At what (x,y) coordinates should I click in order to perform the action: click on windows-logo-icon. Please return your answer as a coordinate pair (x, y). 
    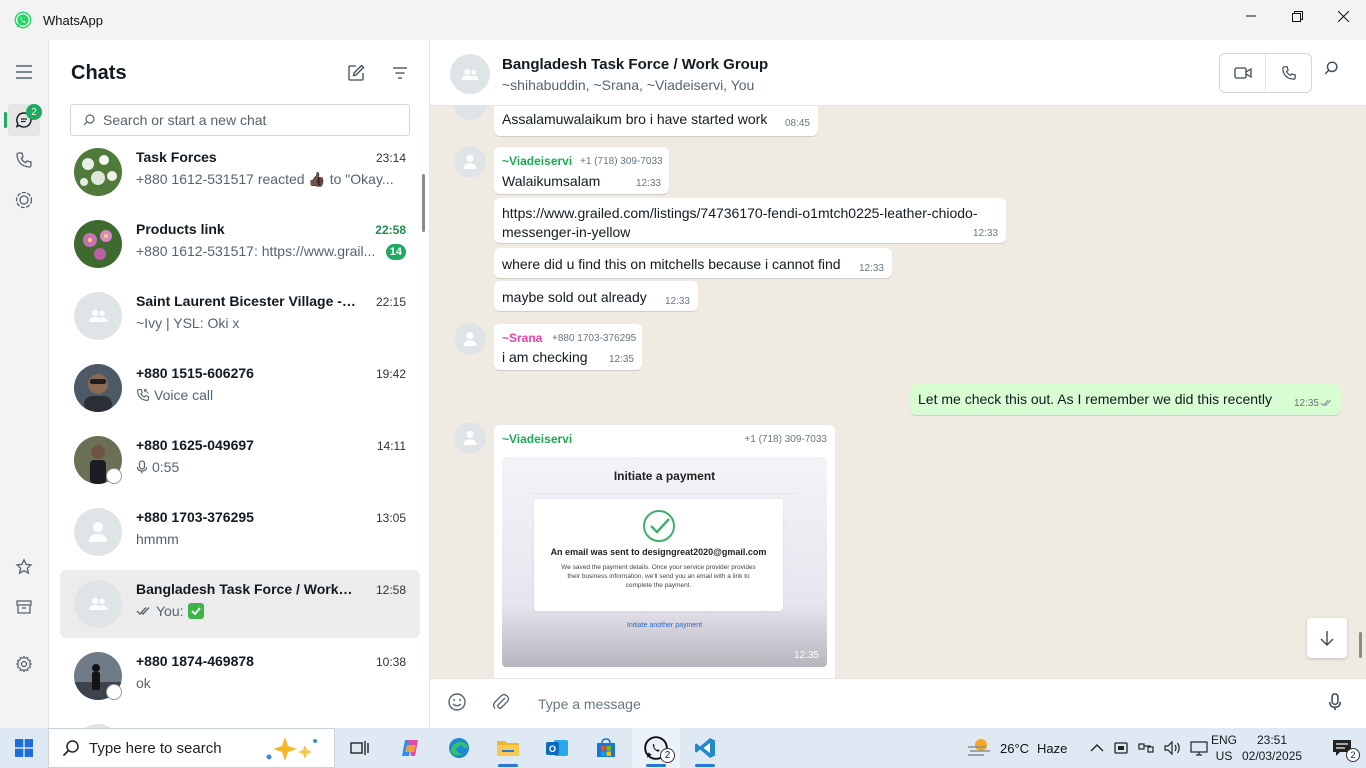
    Looking at the image, I should click on (24, 748).